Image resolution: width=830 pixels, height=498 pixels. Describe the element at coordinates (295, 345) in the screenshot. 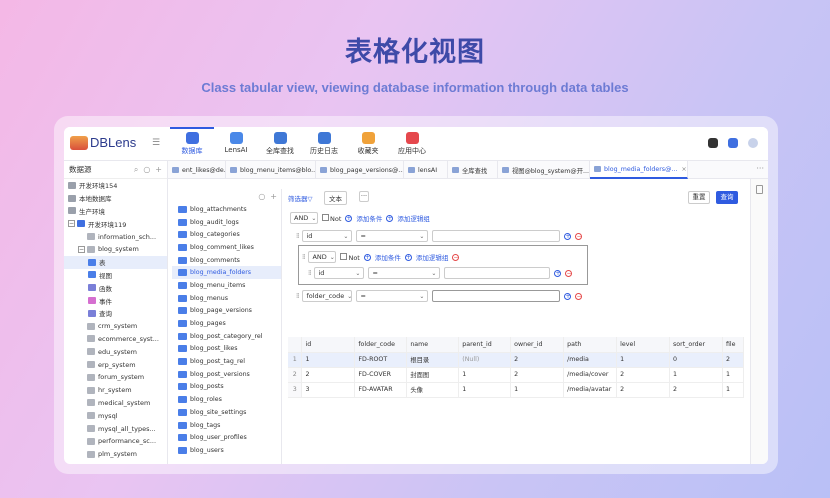

I see `grid-column-header` at that location.